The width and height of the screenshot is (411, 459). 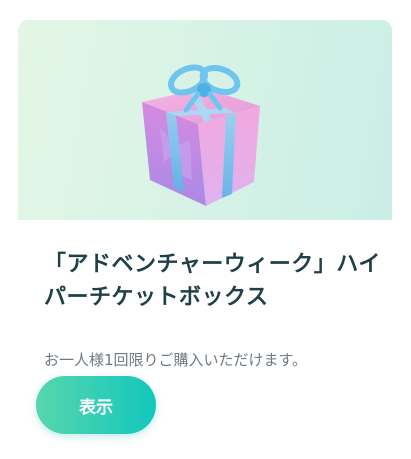 What do you see at coordinates (212, 281) in the screenshot?
I see `product-title: 「アドベンチャーウィーク」ハイパーチケットボックス` at bounding box center [212, 281].